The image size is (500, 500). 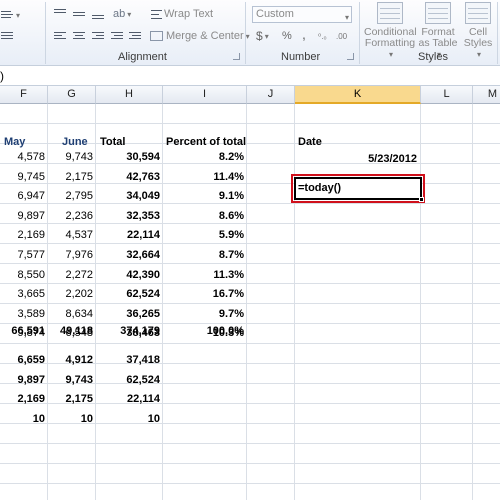 What do you see at coordinates (22, 419) in the screenshot?
I see `stat-cell-may: 10` at bounding box center [22, 419].